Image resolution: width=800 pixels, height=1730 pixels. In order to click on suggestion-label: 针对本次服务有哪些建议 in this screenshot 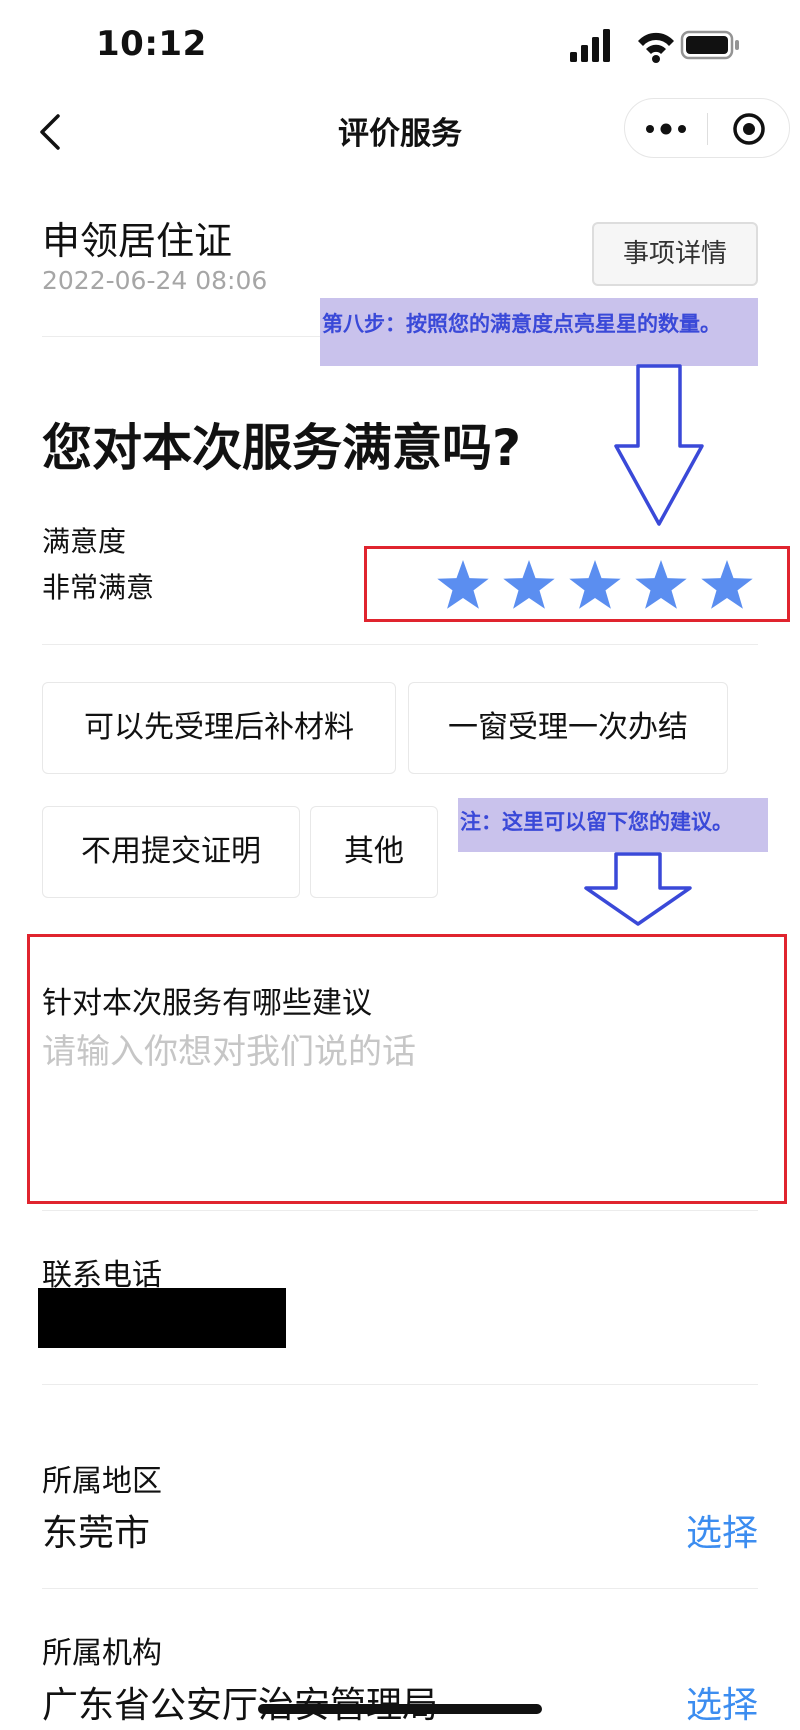, I will do `click(207, 1003)`.